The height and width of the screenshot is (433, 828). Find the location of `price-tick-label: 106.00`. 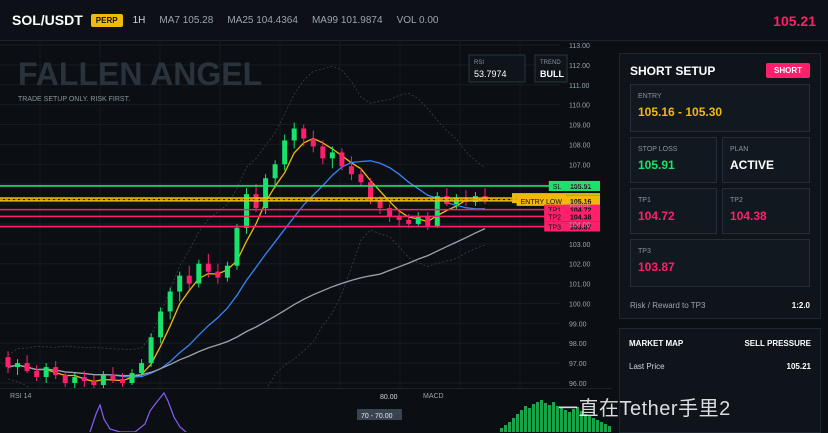

price-tick-label: 106.00 is located at coordinates (580, 185).